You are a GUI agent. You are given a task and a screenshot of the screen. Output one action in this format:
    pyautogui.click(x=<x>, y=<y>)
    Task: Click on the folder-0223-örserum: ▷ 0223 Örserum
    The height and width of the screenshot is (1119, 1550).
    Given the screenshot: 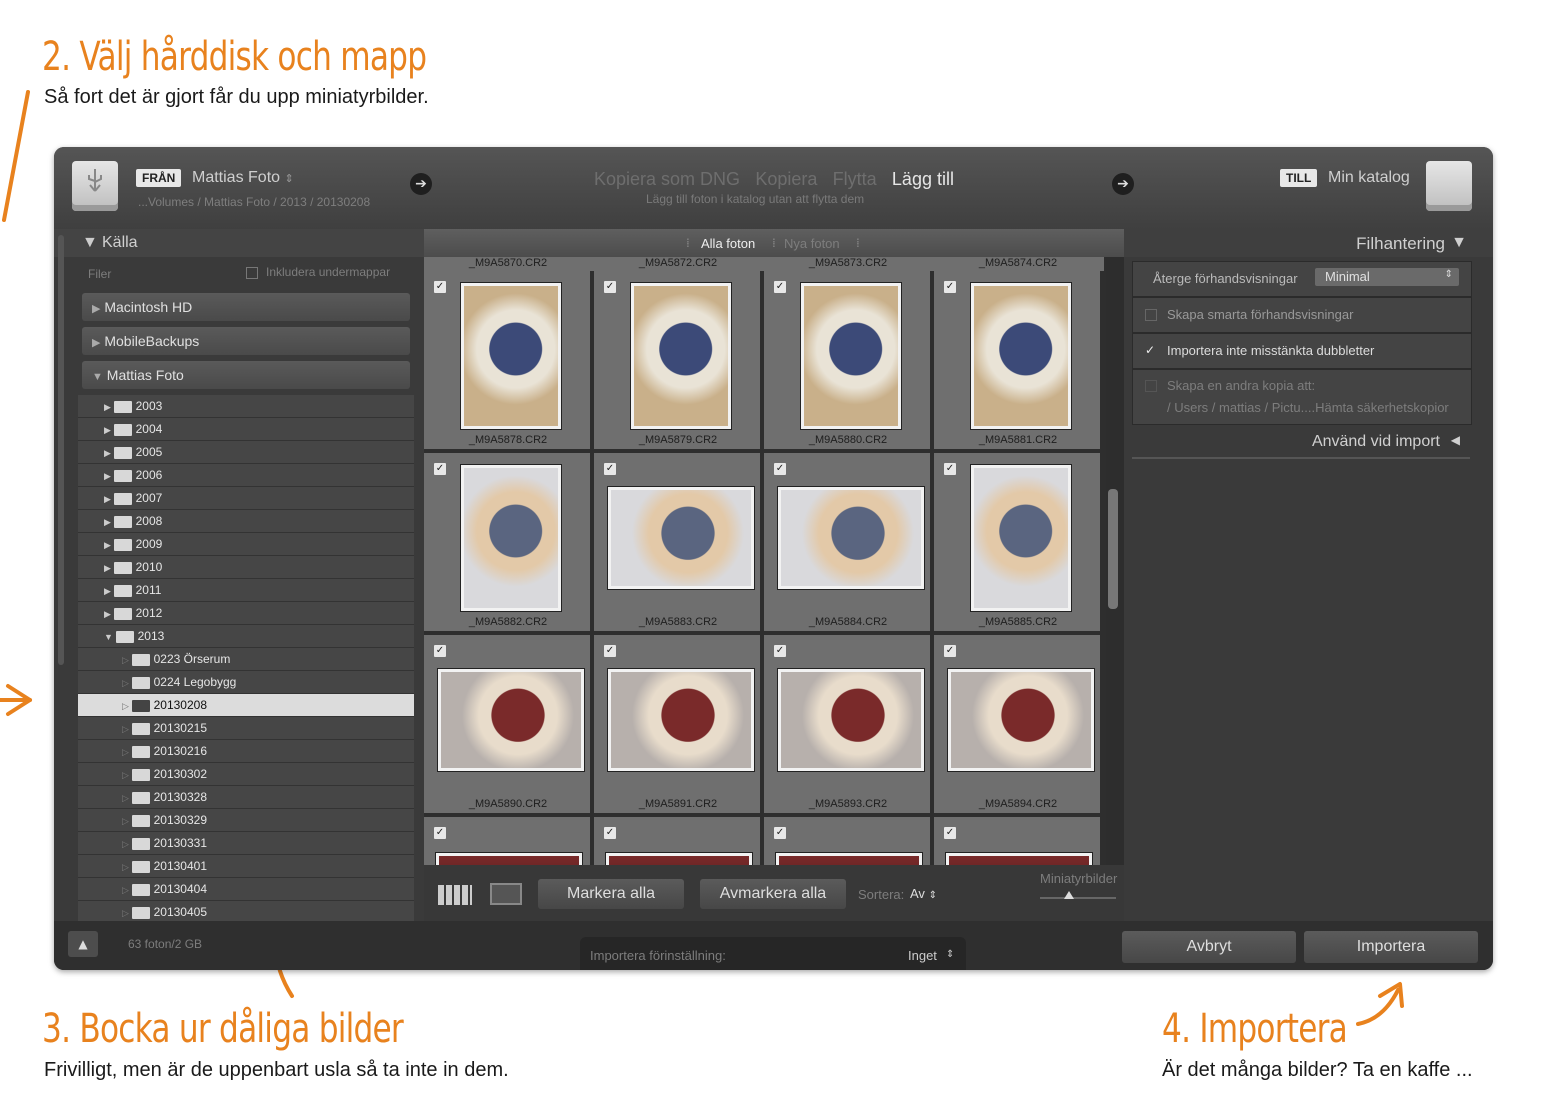 What is the action you would take?
    pyautogui.click(x=246, y=659)
    